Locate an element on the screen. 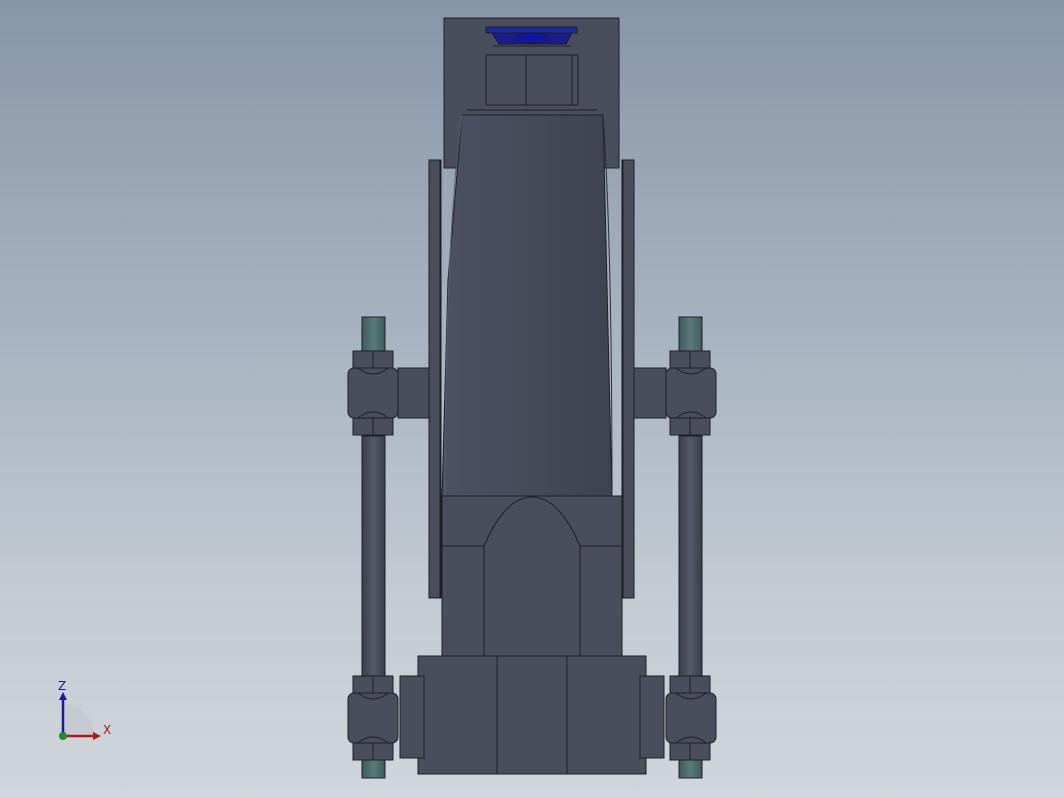  lower-column is located at coordinates (532, 577).